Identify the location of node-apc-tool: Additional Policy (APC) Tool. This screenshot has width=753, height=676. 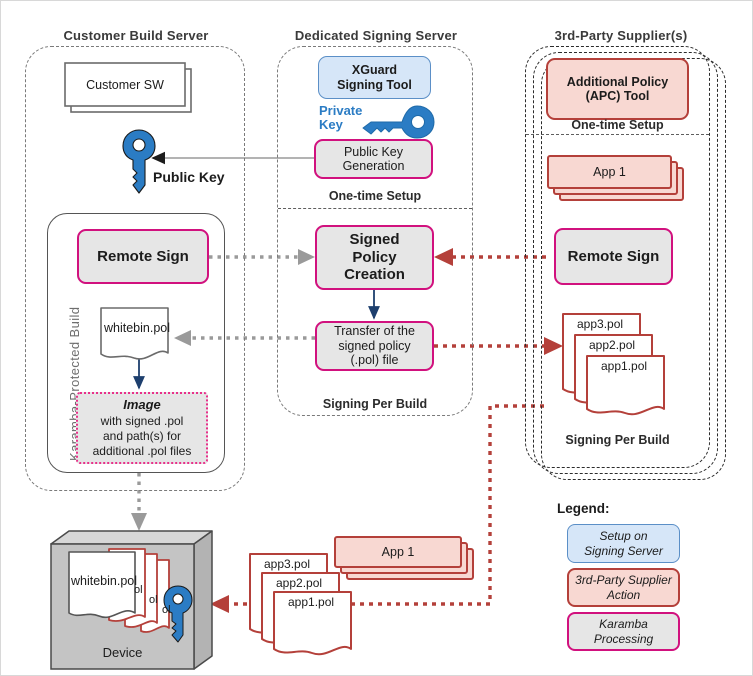
(617, 89).